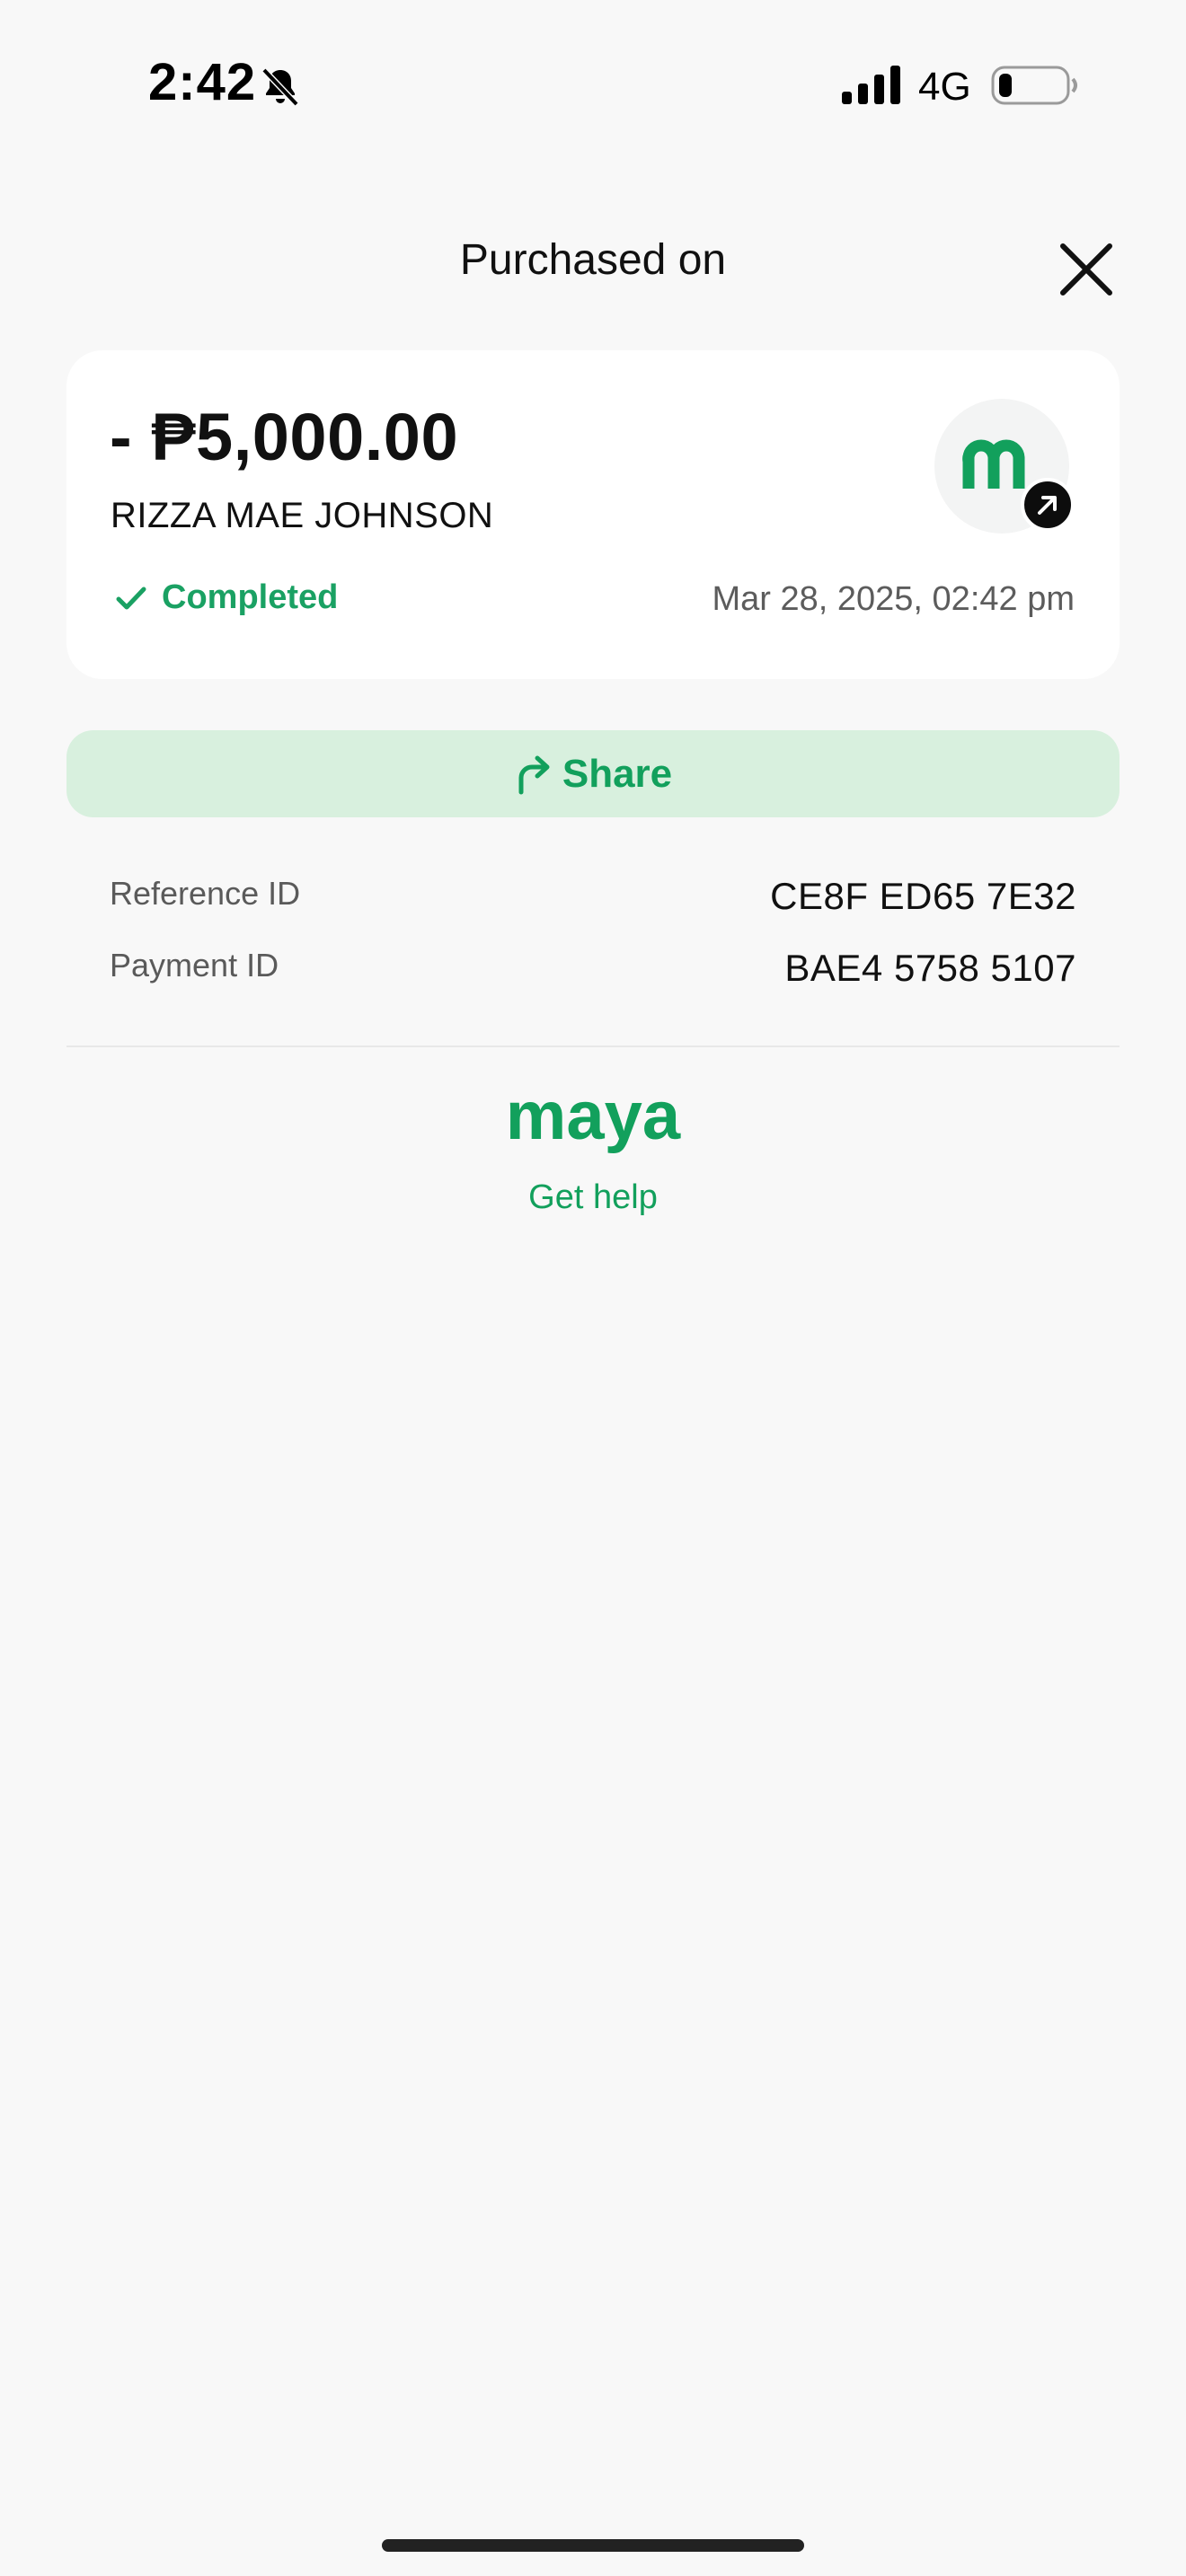 The height and width of the screenshot is (2576, 1186). Describe the element at coordinates (205, 893) in the screenshot. I see `reference-id-label: Reference ID` at that location.